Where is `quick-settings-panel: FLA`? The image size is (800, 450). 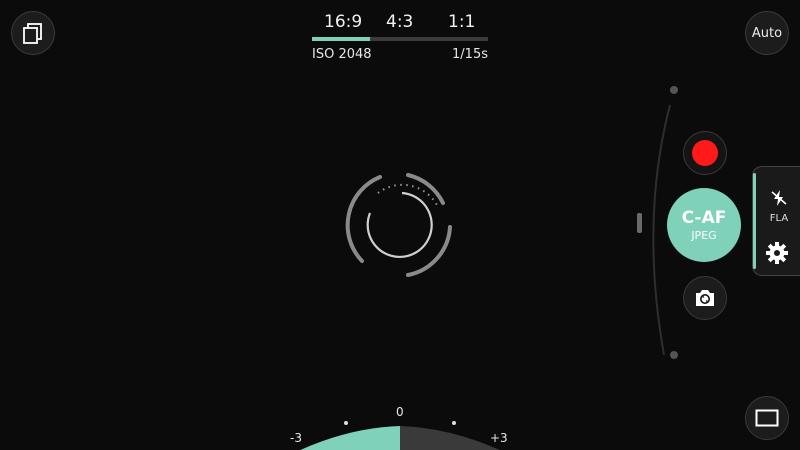 quick-settings-panel: FLA is located at coordinates (776, 221).